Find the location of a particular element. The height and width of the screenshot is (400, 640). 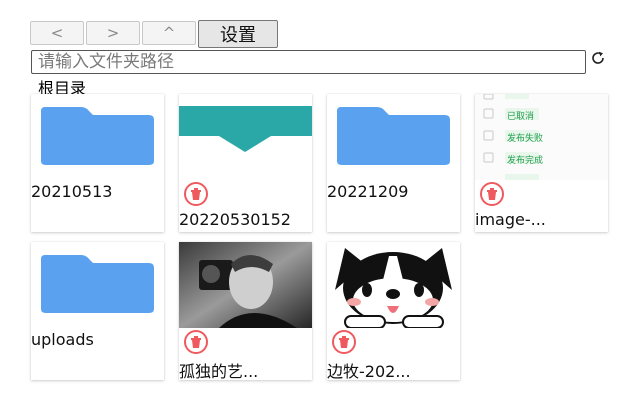

folder-name: uploads is located at coordinates (62, 339).